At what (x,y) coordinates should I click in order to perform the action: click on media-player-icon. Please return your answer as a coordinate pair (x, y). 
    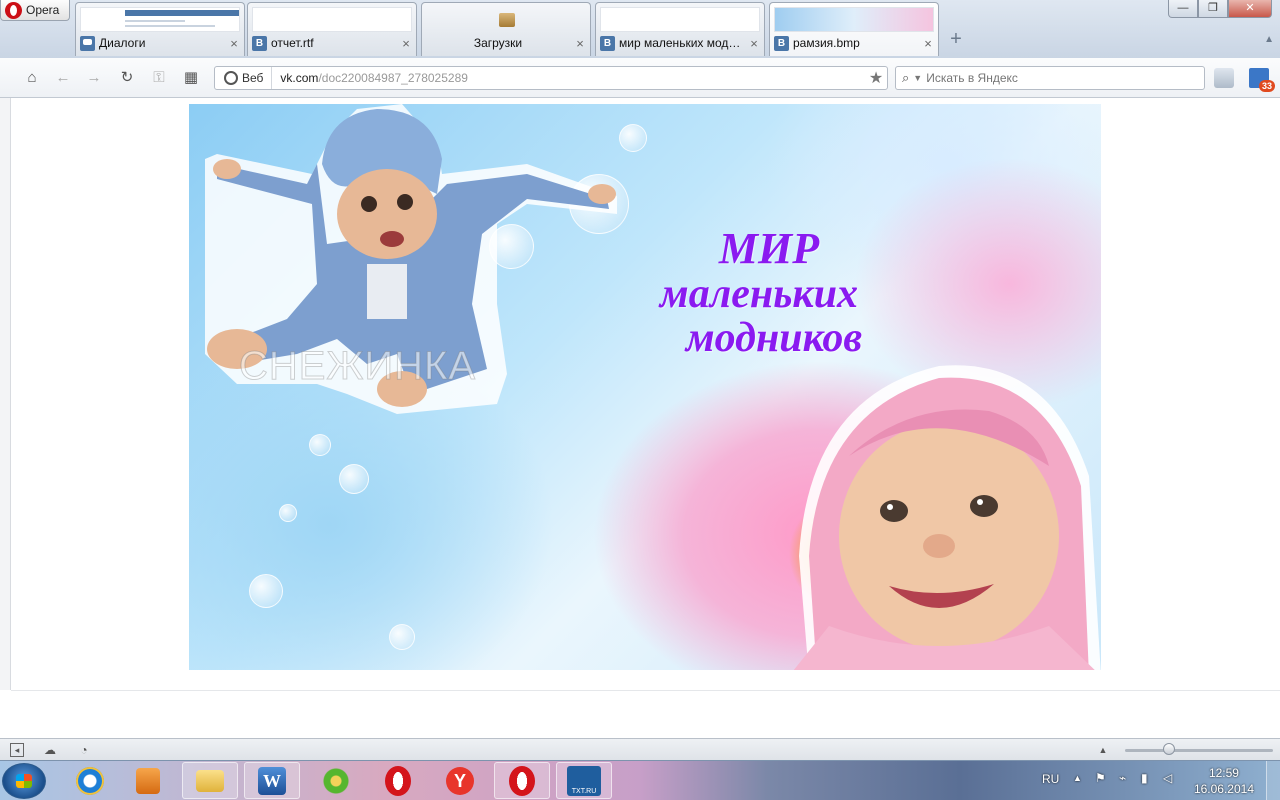
    Looking at the image, I should click on (148, 780).